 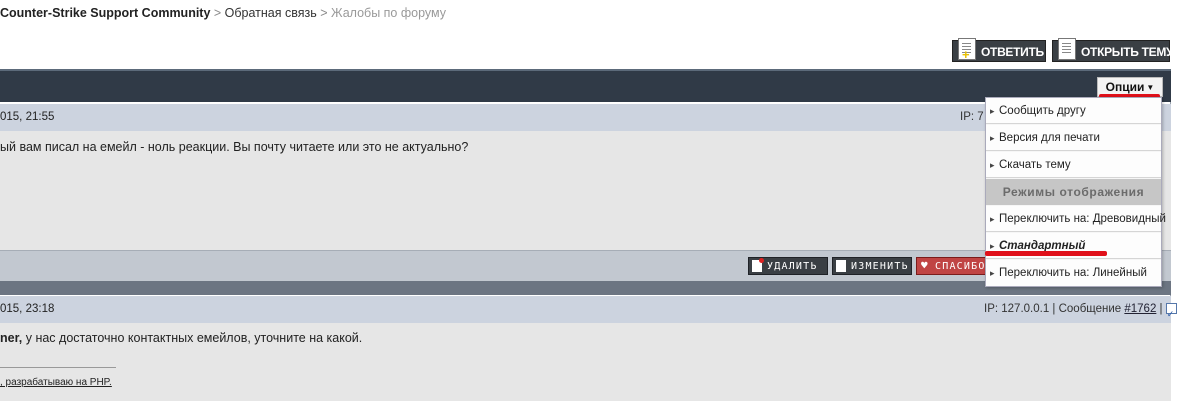 I want to click on document-icon, so click(x=1067, y=49).